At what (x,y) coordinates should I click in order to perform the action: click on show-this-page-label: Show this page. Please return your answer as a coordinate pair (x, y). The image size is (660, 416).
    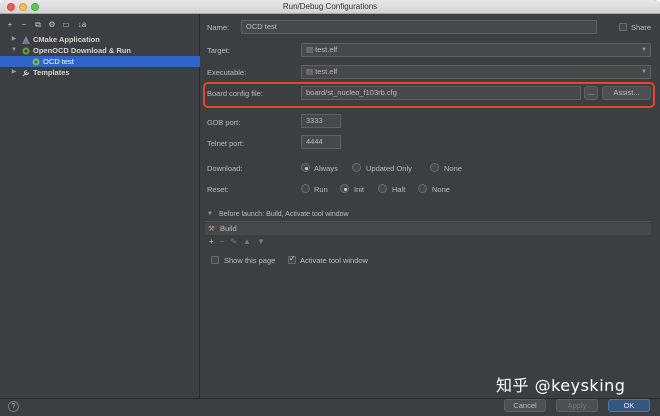
    Looking at the image, I should click on (250, 260).